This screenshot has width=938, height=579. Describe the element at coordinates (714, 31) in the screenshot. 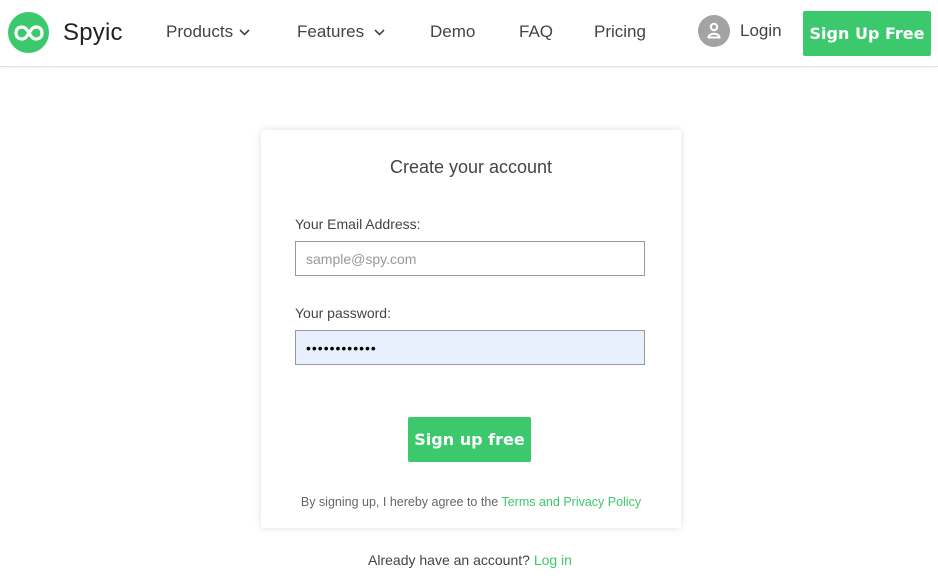

I see `user-icon` at that location.